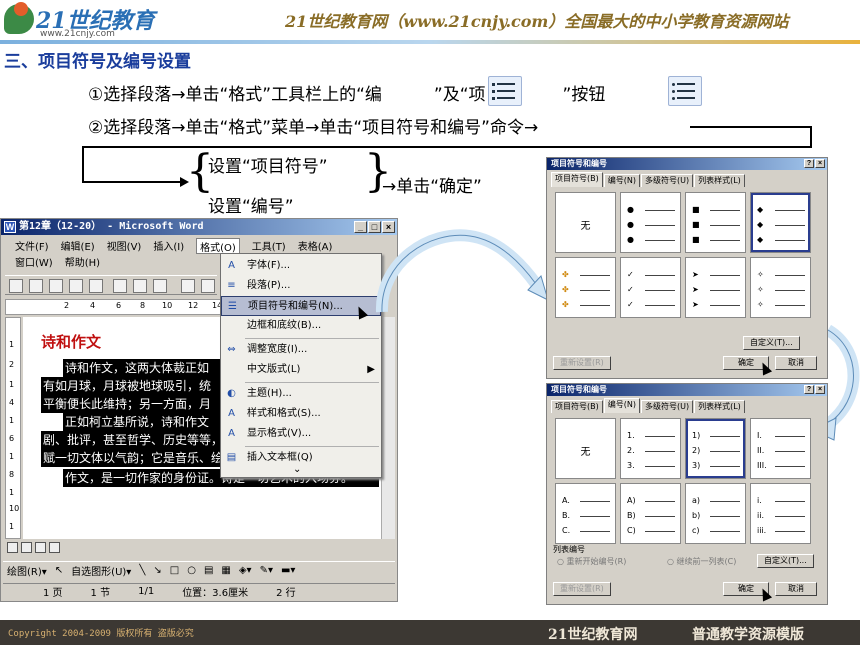  Describe the element at coordinates (762, 465) in the screenshot. I see `gallery-marker: III.` at that location.